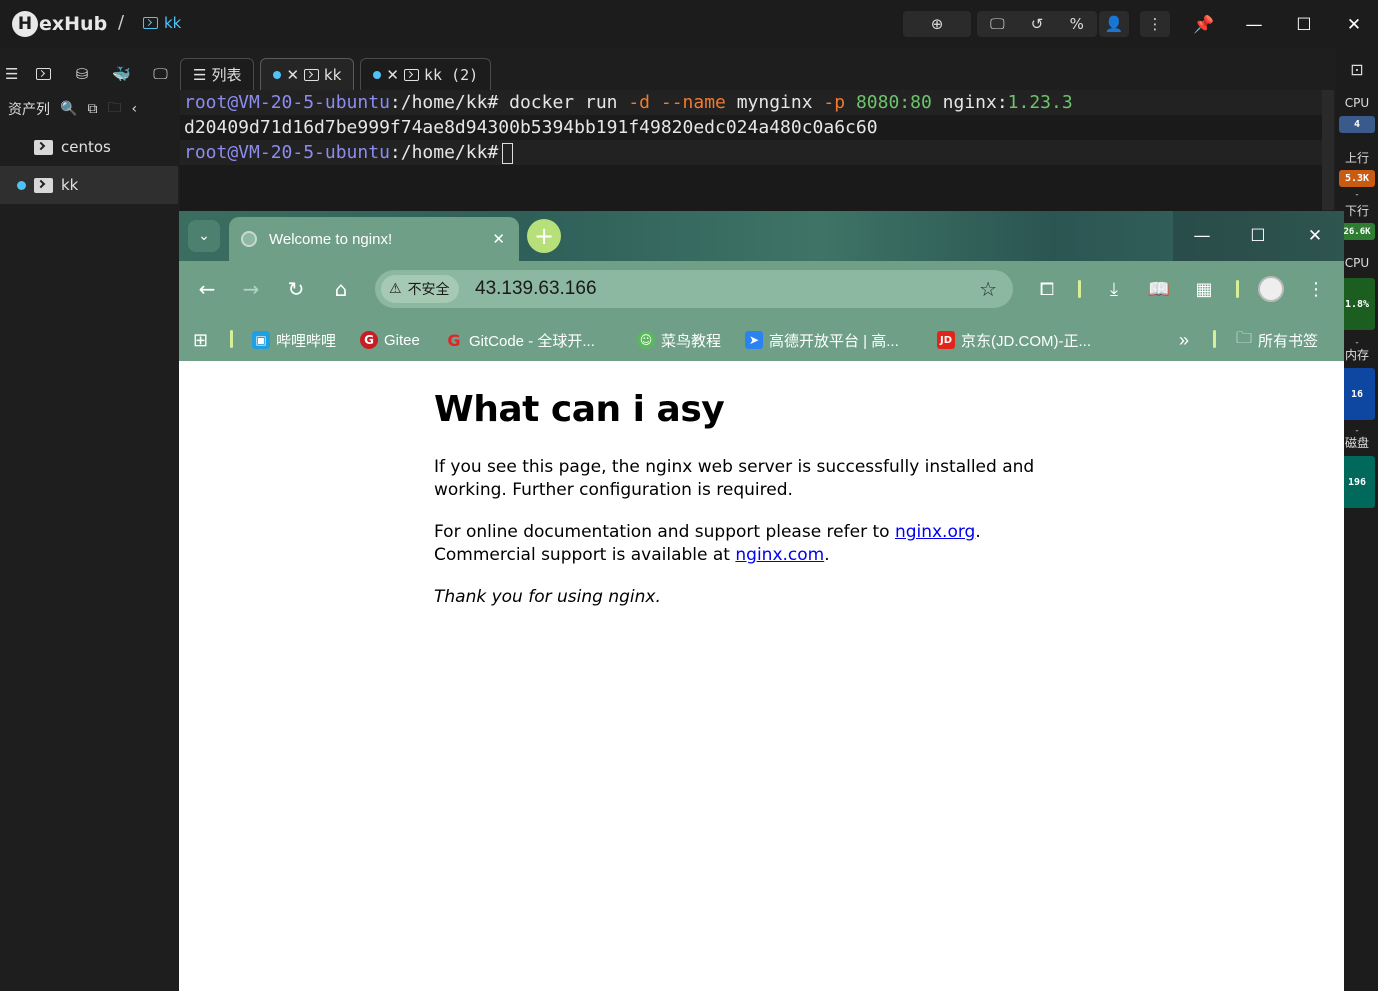  What do you see at coordinates (544, 236) in the screenshot?
I see `new-tab-button: +` at bounding box center [544, 236].